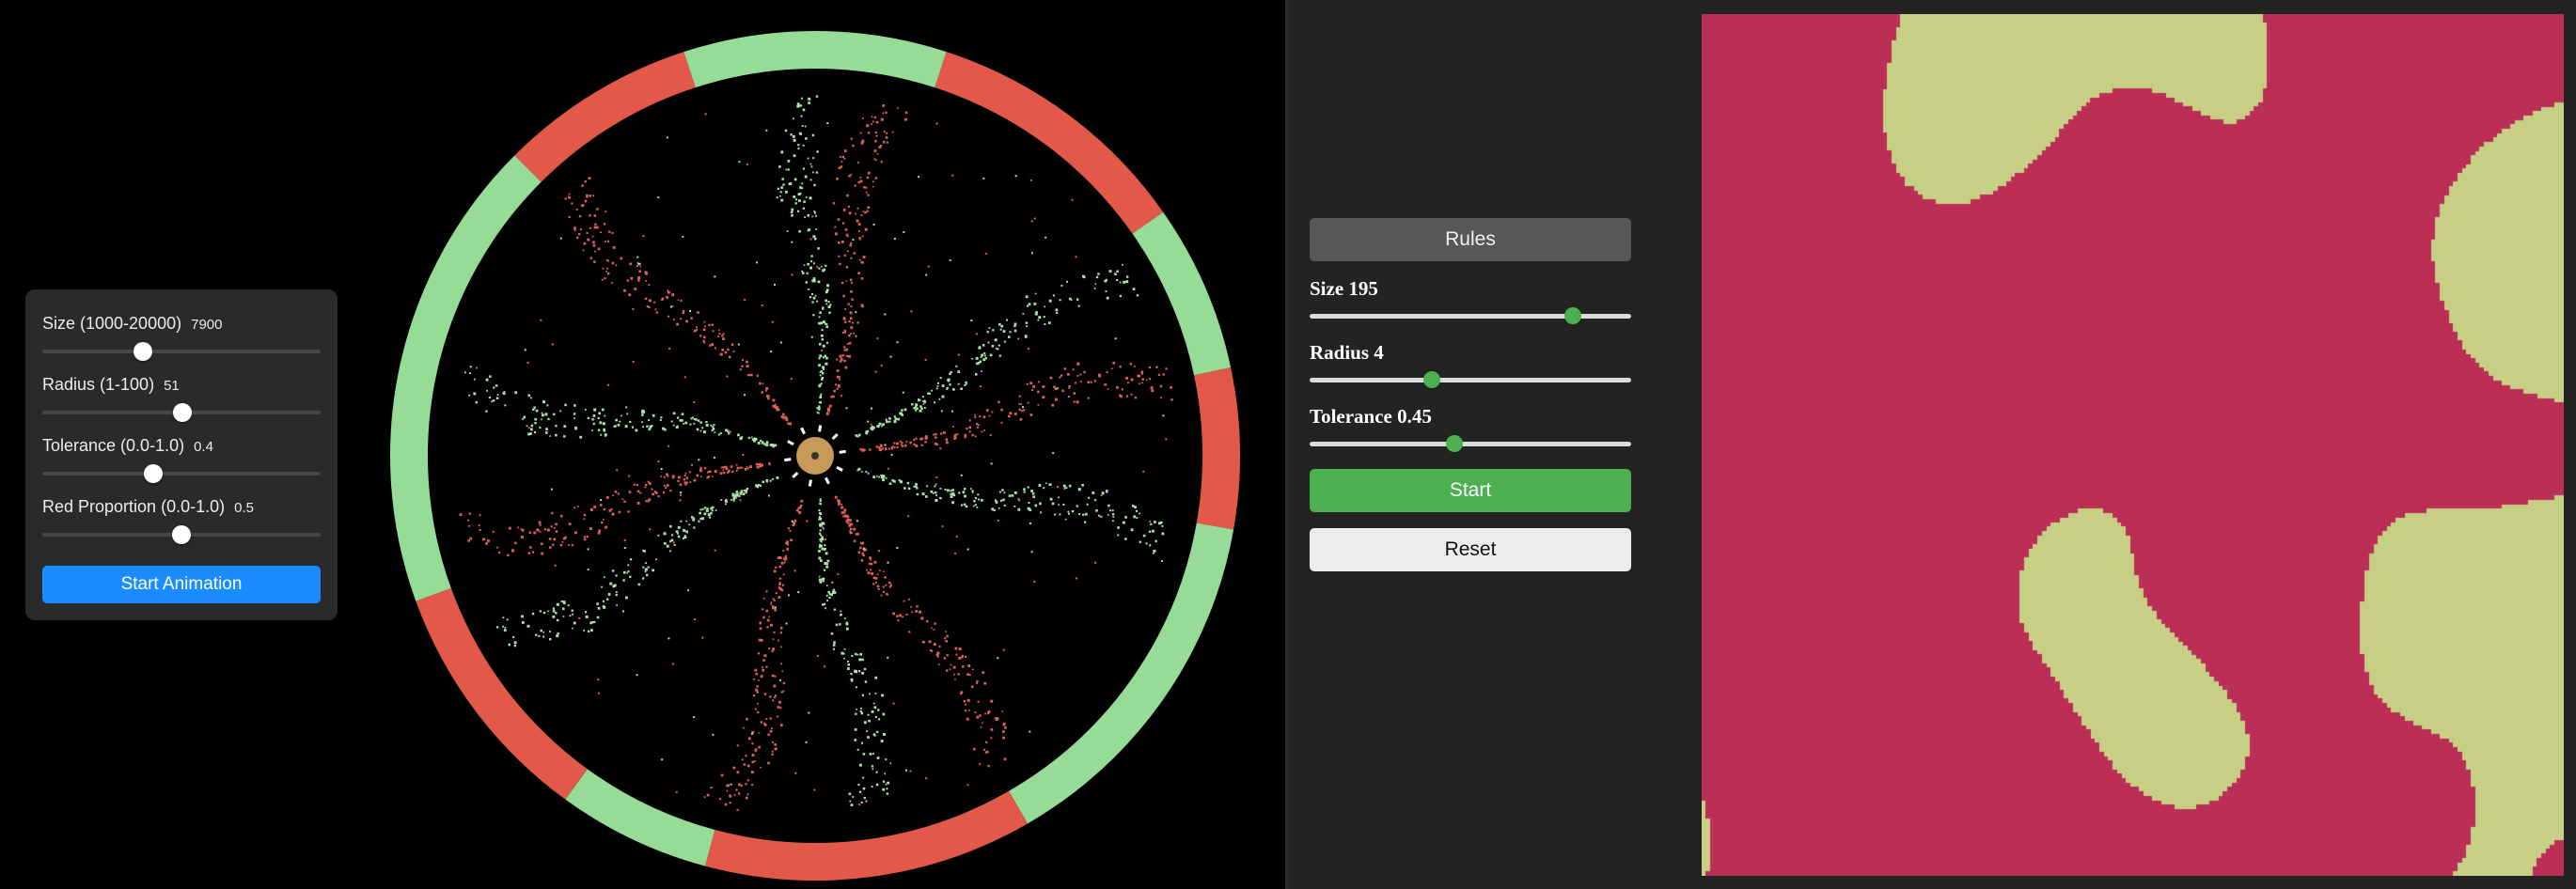  What do you see at coordinates (1470, 443) in the screenshot?
I see `grid-tolerance-slider` at bounding box center [1470, 443].